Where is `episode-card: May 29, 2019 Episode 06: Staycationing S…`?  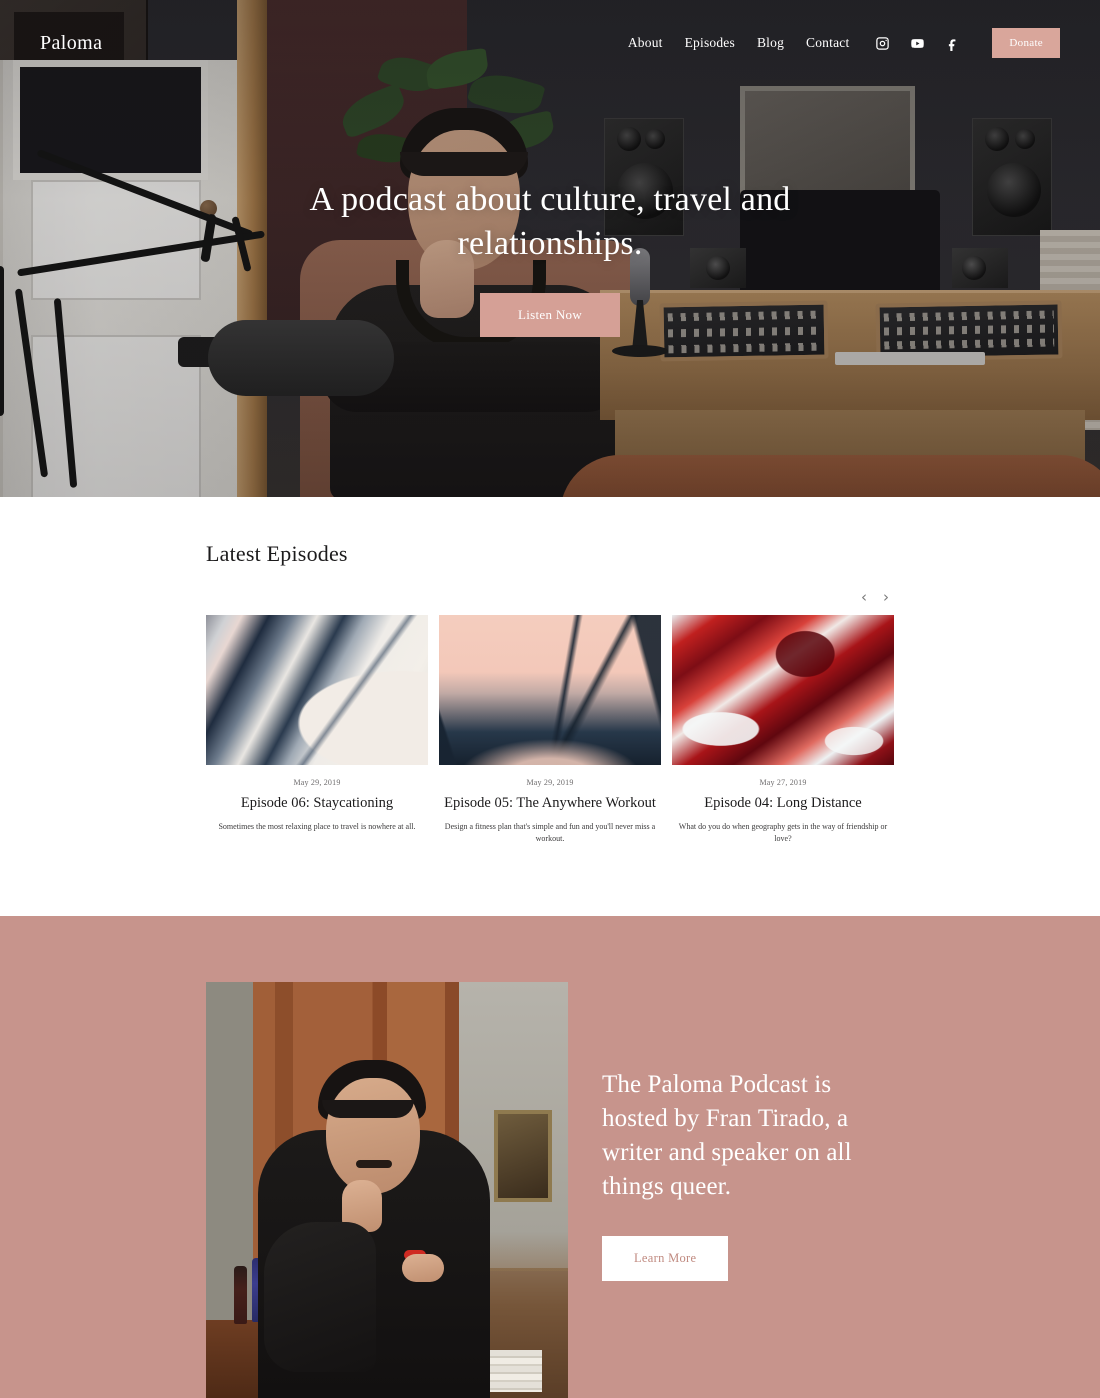 episode-card: May 29, 2019 Episode 06: Staycationing S… is located at coordinates (317, 730).